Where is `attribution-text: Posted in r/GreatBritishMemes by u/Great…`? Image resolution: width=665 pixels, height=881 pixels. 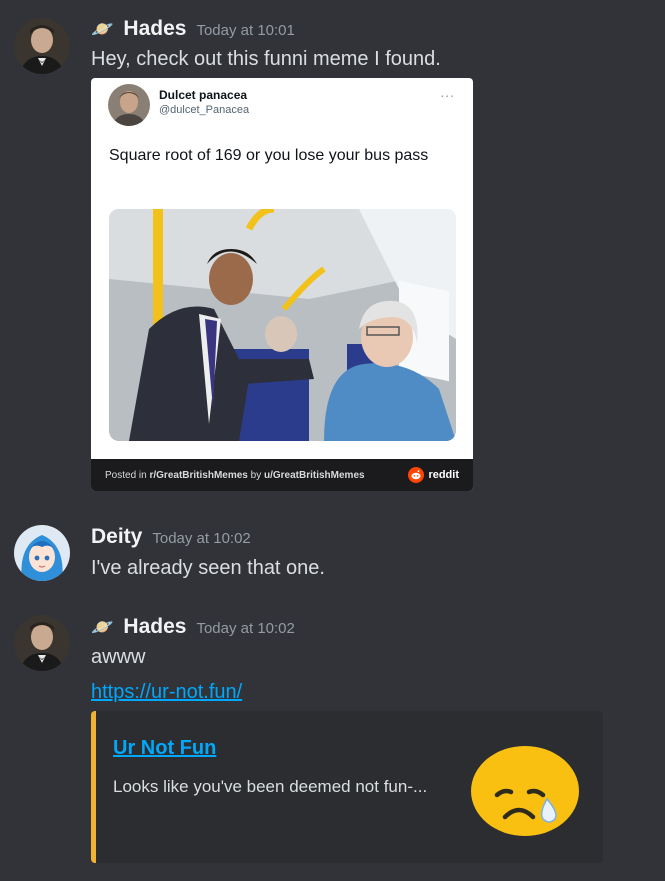 attribution-text: Posted in r/GreatBritishMemes by u/Great… is located at coordinates (235, 475).